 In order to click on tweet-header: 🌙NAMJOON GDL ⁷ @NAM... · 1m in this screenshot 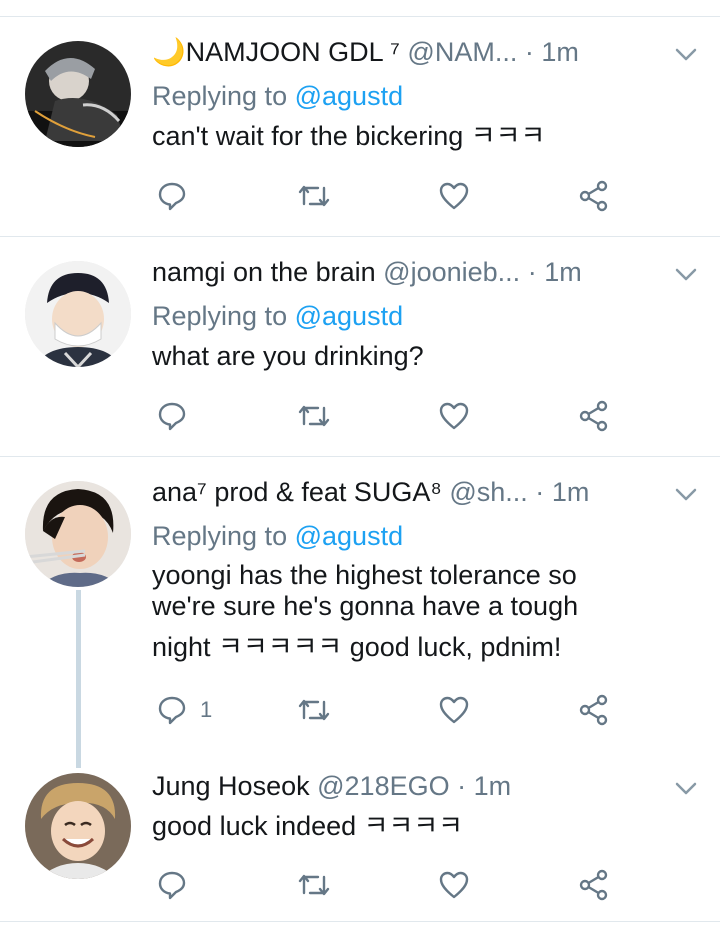, I will do `click(365, 52)`.